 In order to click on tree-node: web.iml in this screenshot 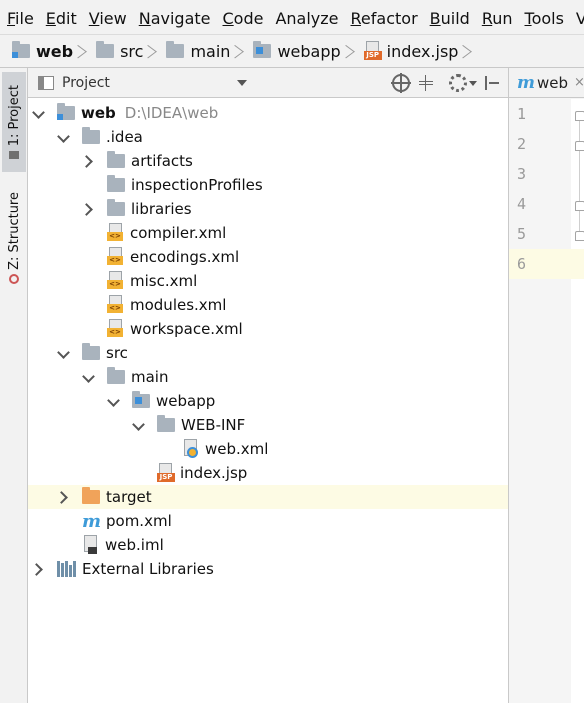, I will do `click(268, 545)`.